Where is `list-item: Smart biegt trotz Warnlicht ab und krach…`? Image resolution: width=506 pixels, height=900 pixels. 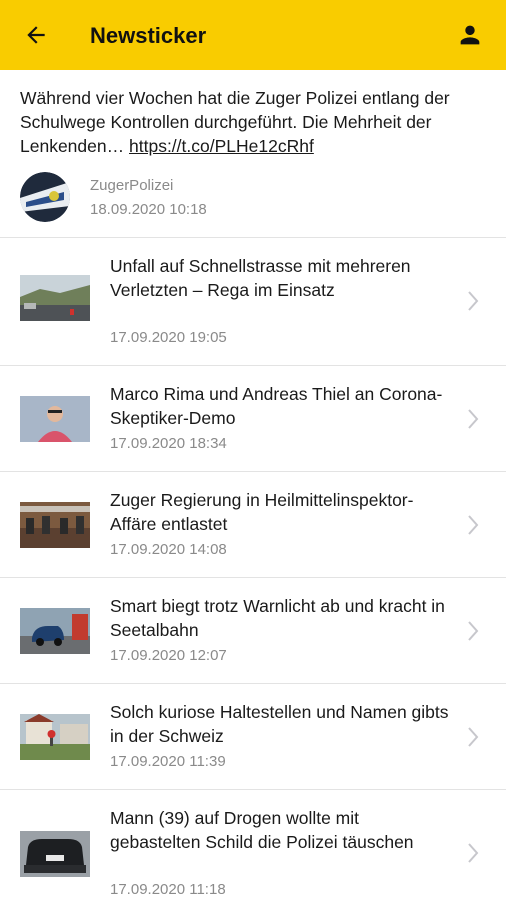
list-item: Smart biegt trotz Warnlicht ab und krach… is located at coordinates (253, 631).